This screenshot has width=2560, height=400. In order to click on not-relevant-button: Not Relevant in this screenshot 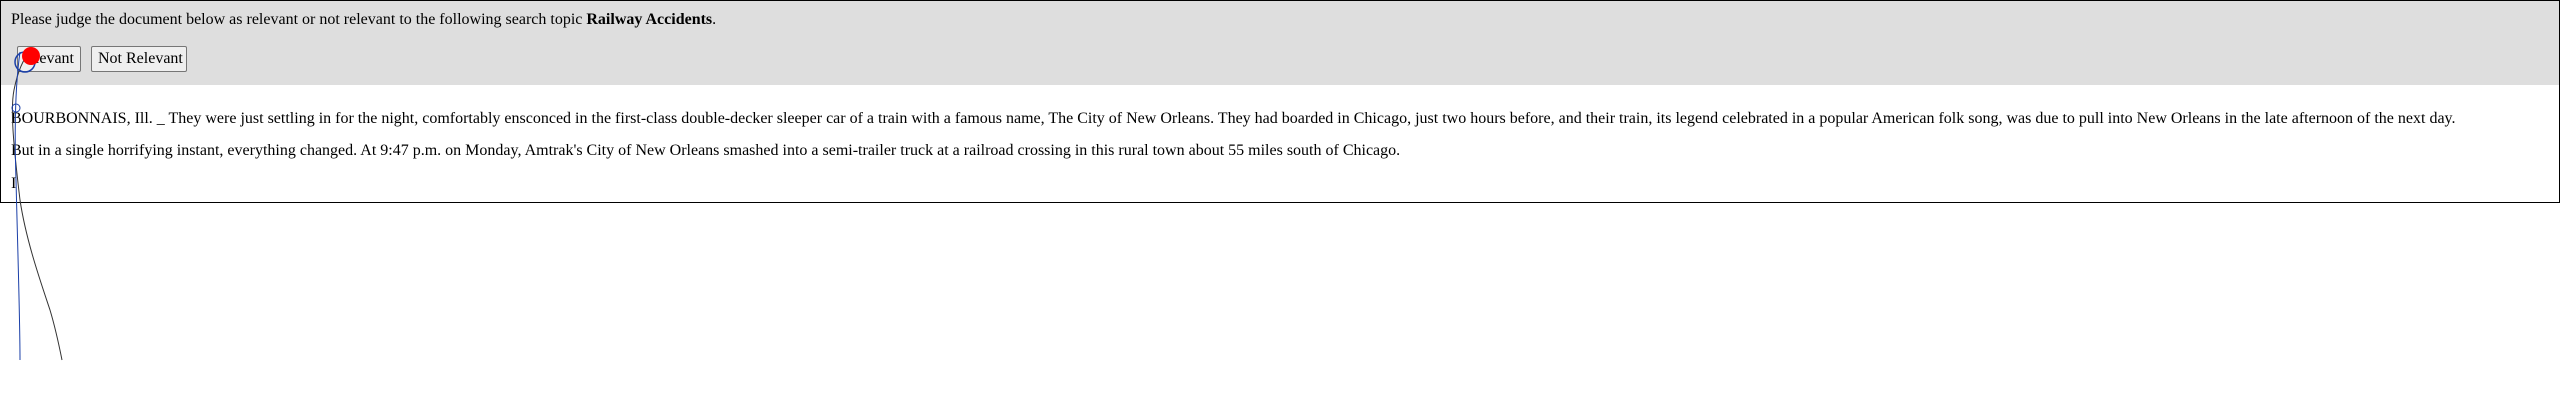, I will do `click(139, 59)`.